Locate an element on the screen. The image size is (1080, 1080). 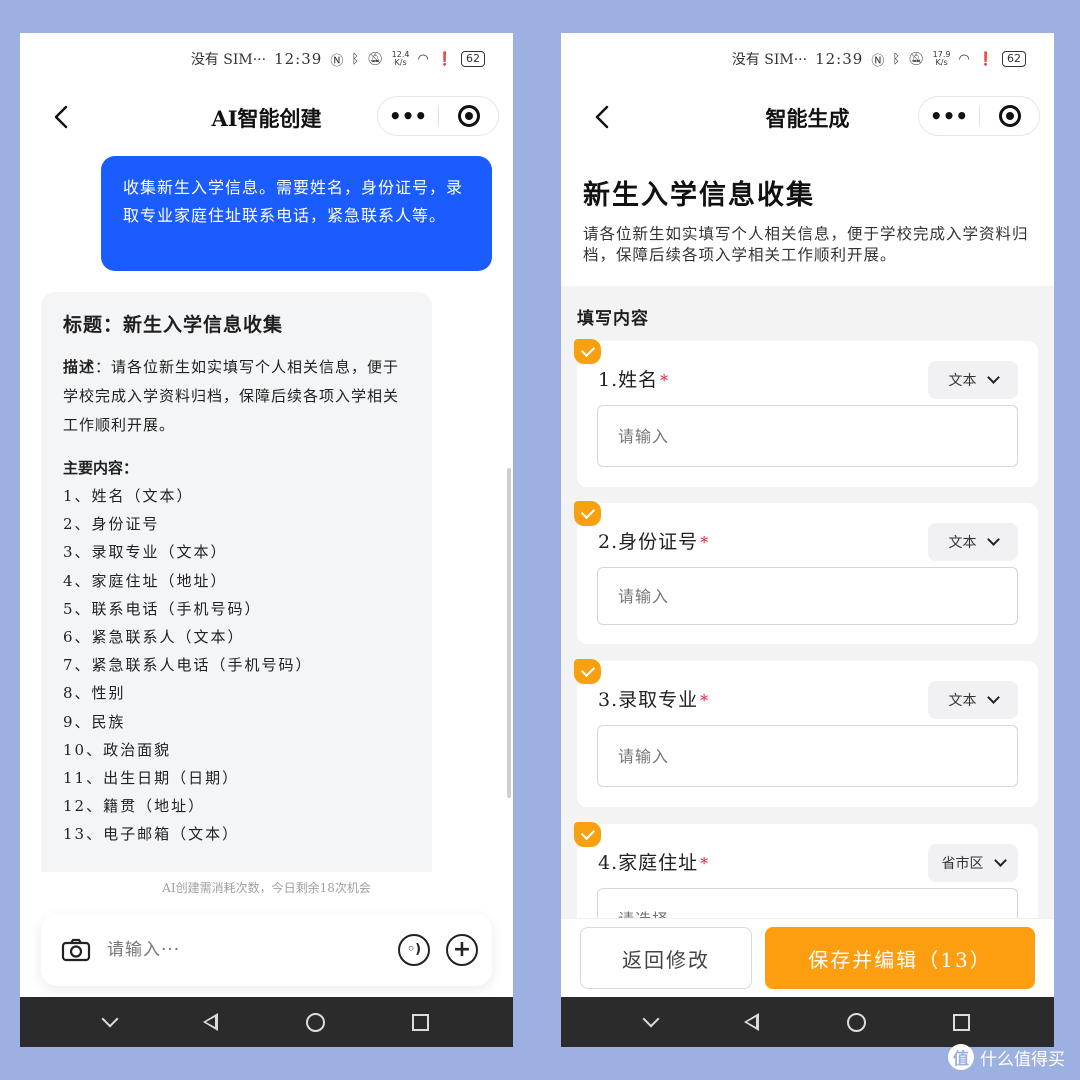
id-number-input is located at coordinates (807, 596).